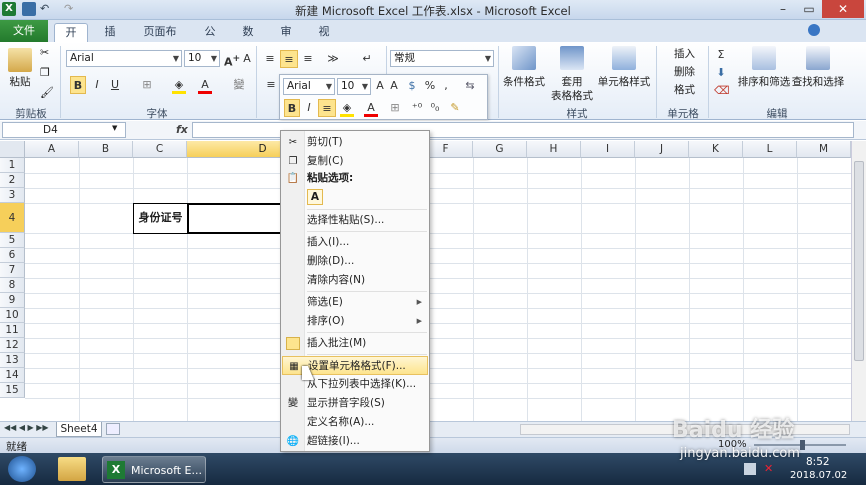 This screenshot has height=485, width=866. What do you see at coordinates (662, 149) in the screenshot?
I see `column-header: J` at bounding box center [662, 149].